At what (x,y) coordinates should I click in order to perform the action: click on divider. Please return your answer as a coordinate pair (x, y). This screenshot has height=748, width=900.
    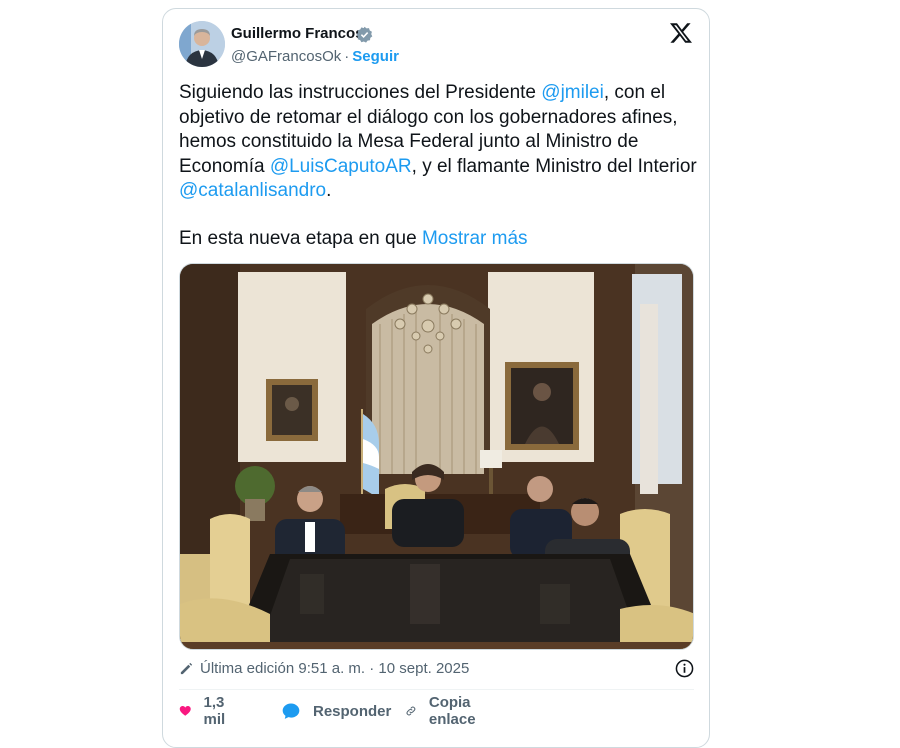
    Looking at the image, I should click on (436, 689).